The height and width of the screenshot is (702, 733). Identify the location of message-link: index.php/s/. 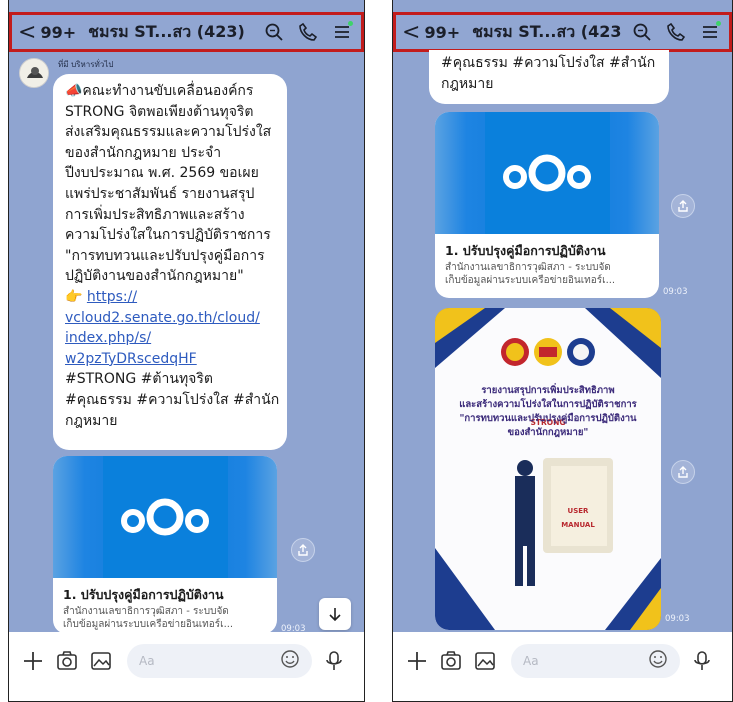
(171, 338).